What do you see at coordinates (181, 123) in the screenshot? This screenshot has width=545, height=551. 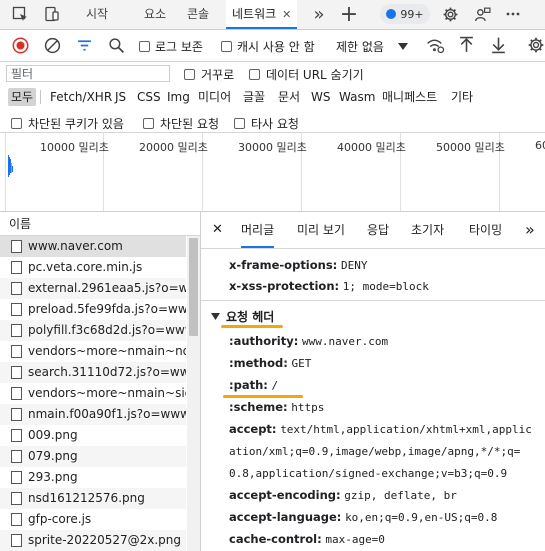 I see `blocked-requests-option: 차단된 요청` at bounding box center [181, 123].